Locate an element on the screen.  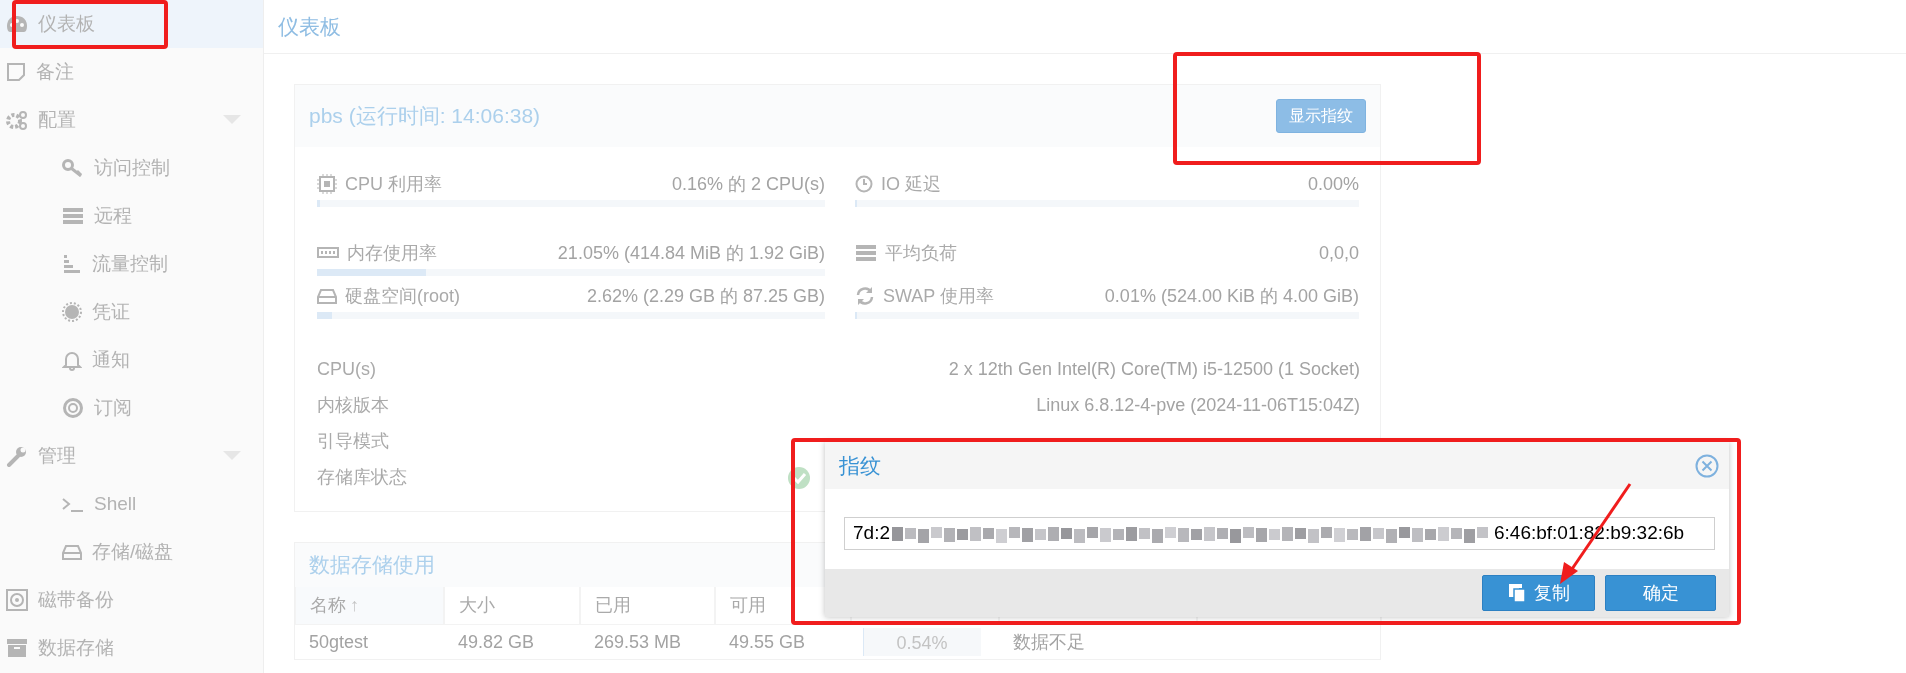
info-label: 引导模式 is located at coordinates (353, 441).